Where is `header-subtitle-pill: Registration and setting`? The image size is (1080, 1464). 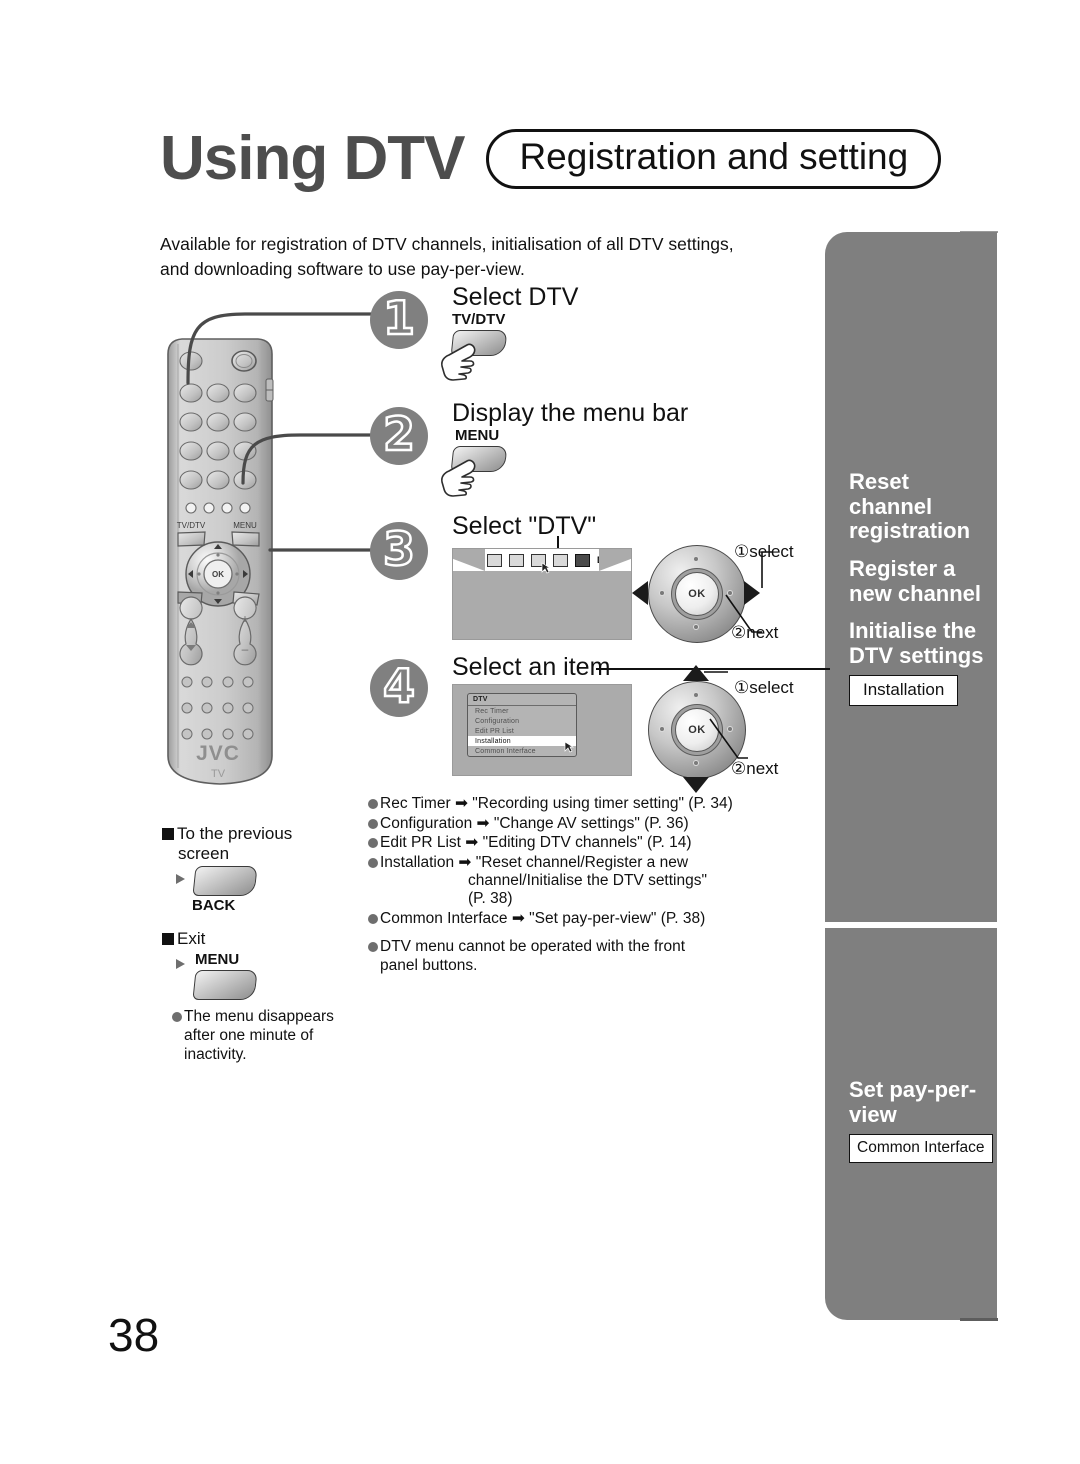 header-subtitle-pill: Registration and setting is located at coordinates (714, 159).